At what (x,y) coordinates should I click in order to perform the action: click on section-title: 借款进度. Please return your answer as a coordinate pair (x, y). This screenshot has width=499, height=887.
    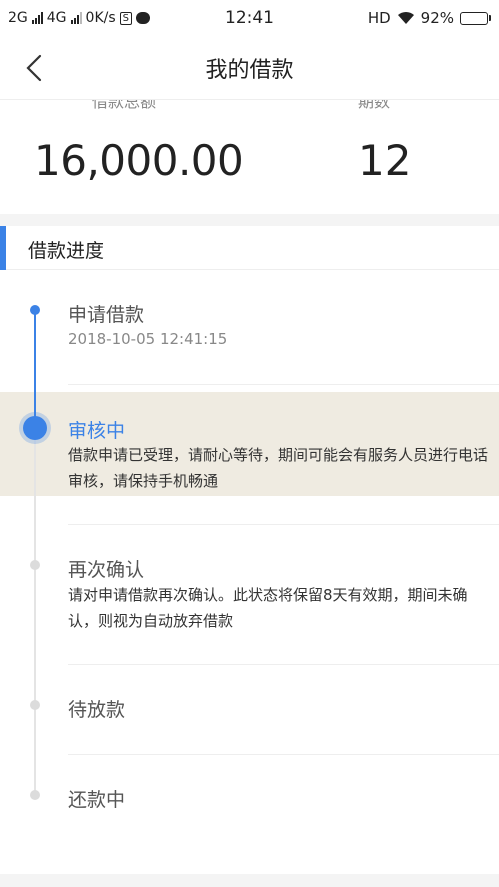
    Looking at the image, I should click on (66, 251).